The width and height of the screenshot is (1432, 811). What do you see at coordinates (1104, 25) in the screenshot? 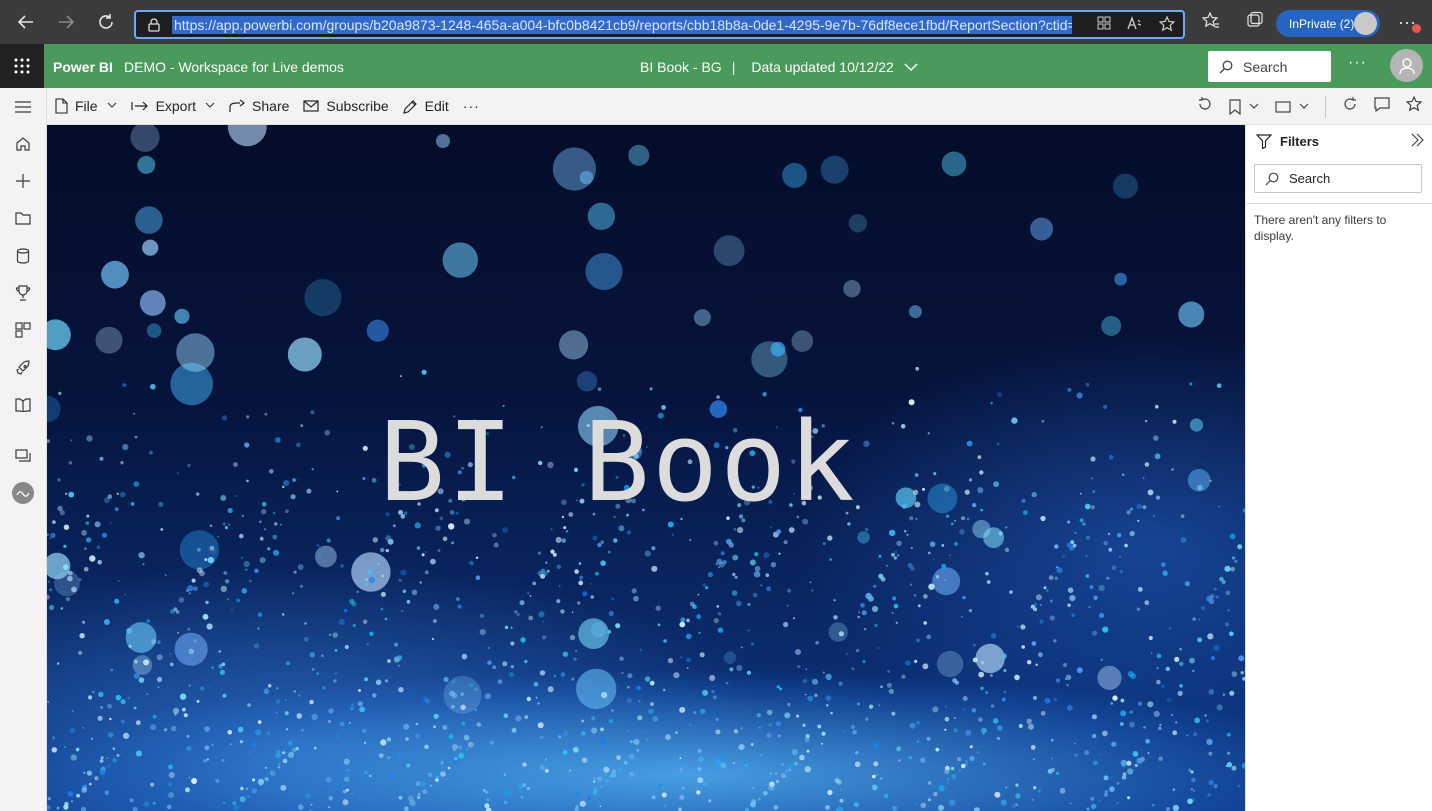
I see `apps-icon` at bounding box center [1104, 25].